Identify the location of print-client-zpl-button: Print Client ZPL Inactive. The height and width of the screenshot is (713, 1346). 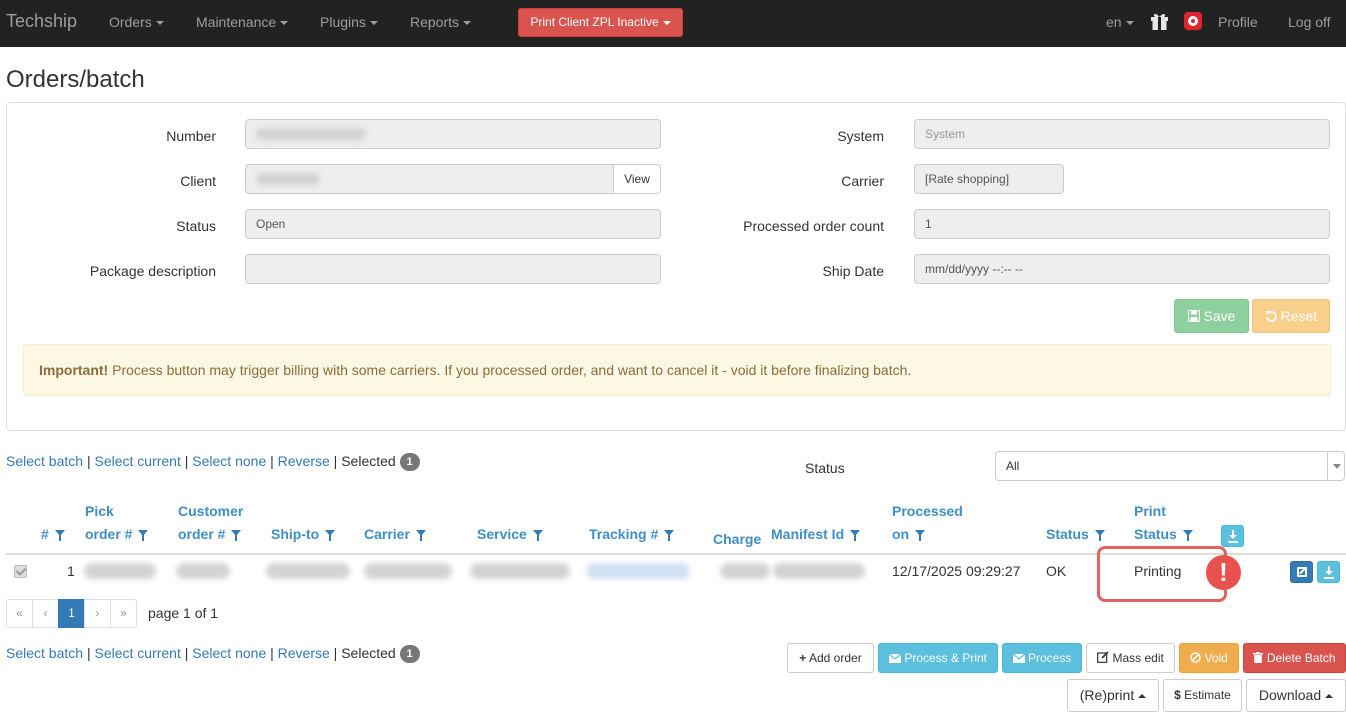
(600, 22).